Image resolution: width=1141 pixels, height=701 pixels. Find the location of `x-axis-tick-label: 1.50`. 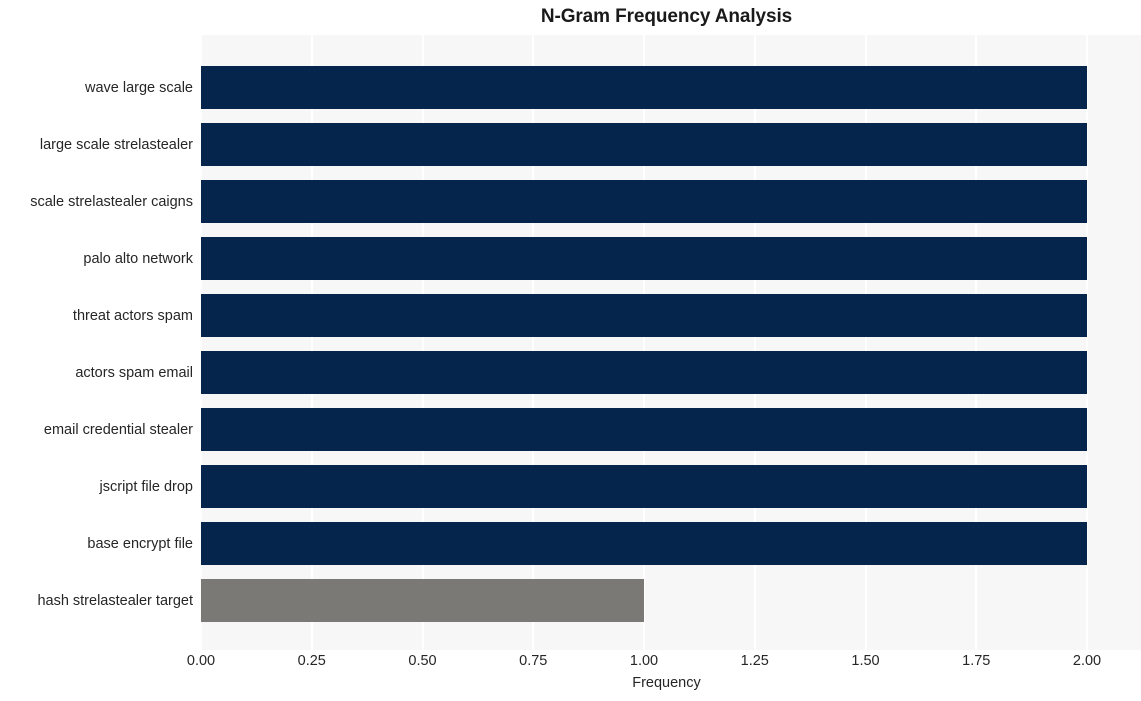

x-axis-tick-label: 1.50 is located at coordinates (865, 661).